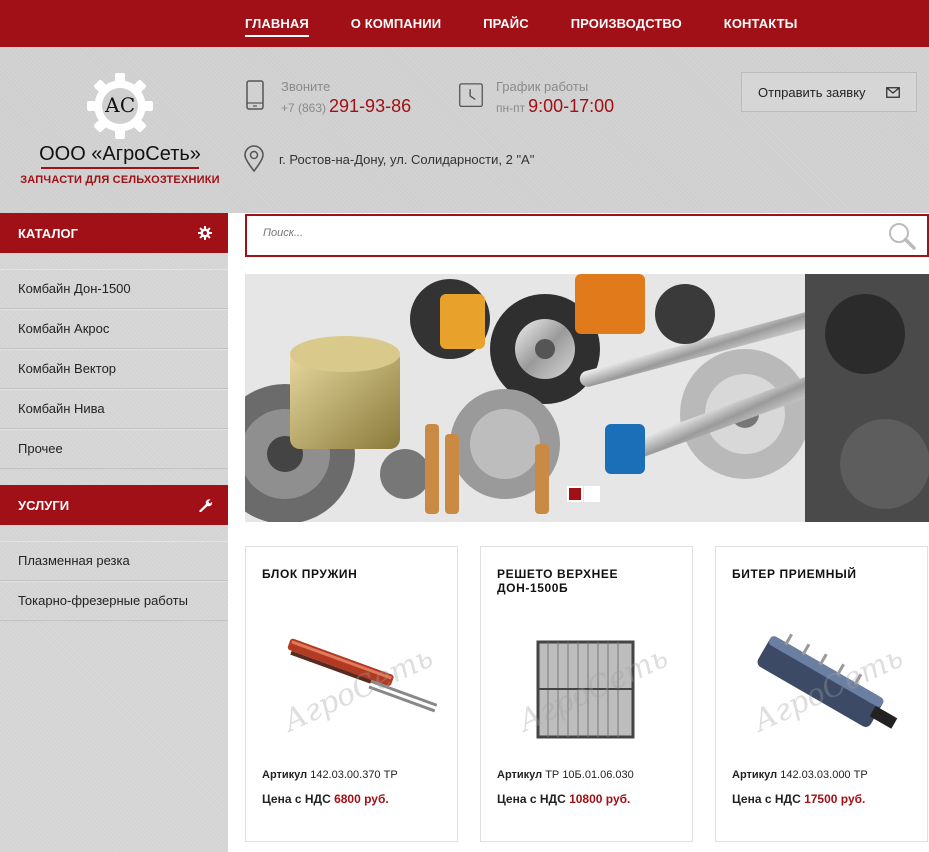  Describe the element at coordinates (306, 86) in the screenshot. I see `phone-label: Звоните` at that location.